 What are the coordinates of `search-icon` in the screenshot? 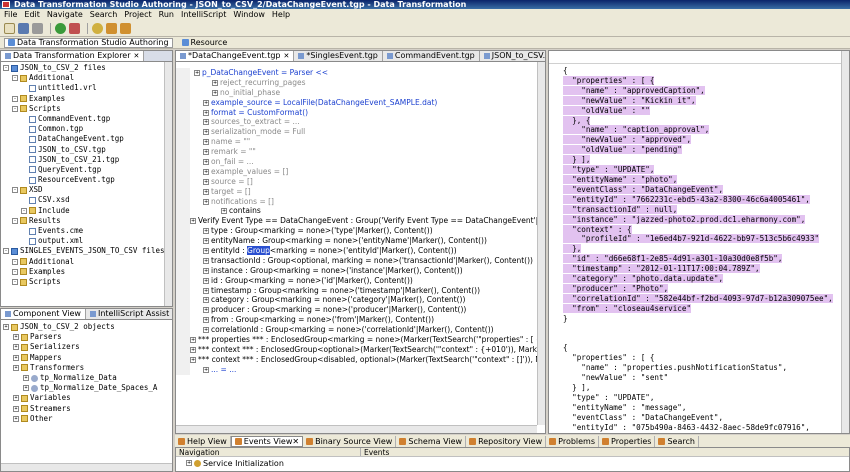 It's located at (97, 28).